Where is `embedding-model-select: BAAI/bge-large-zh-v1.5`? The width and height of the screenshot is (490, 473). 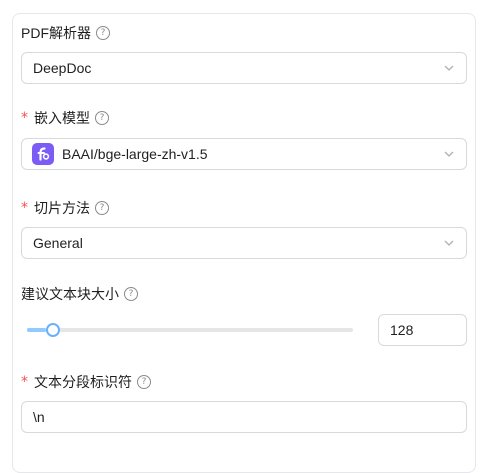
embedding-model-select: BAAI/bge-large-zh-v1.5 is located at coordinates (244, 154).